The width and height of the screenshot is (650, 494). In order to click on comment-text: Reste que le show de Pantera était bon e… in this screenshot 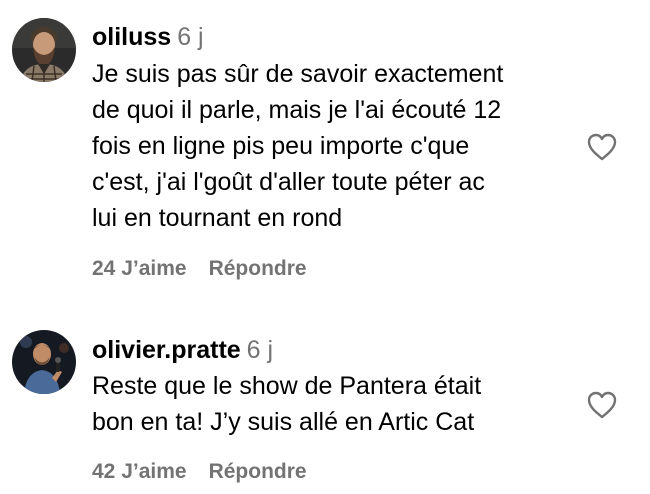, I will do `click(287, 404)`.